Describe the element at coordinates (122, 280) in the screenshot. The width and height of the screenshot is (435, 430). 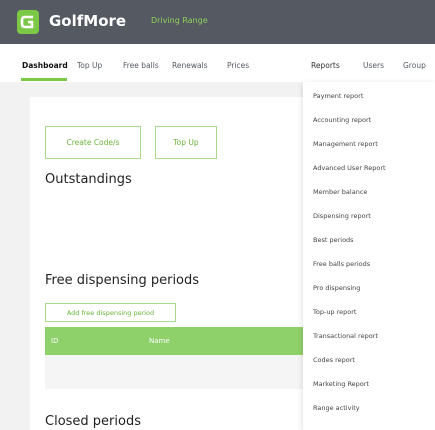
I see `free-periods-heading: Free dispensing periods` at that location.